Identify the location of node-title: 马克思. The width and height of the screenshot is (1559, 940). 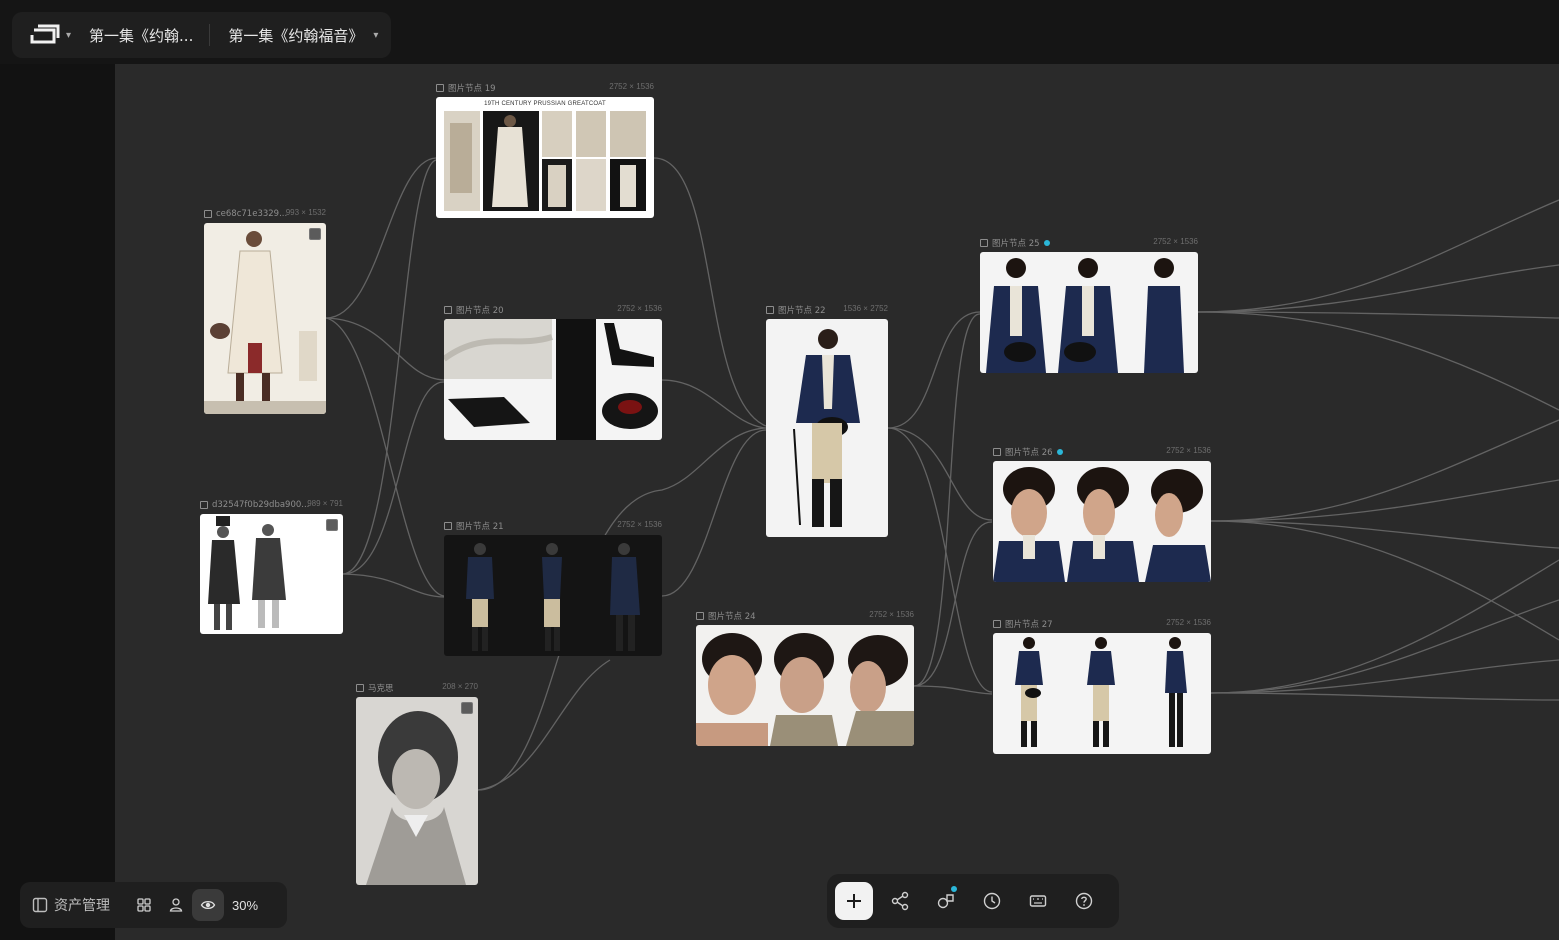
(375, 688).